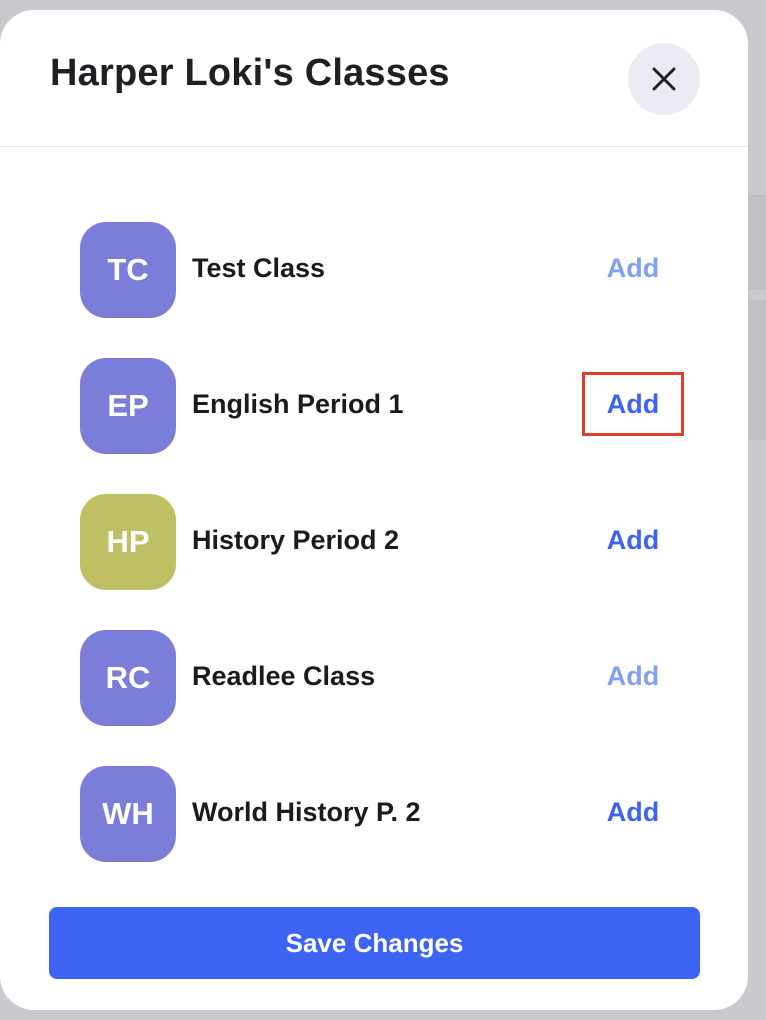  I want to click on class-row: WH World History P. 2 Add, so click(385, 814).